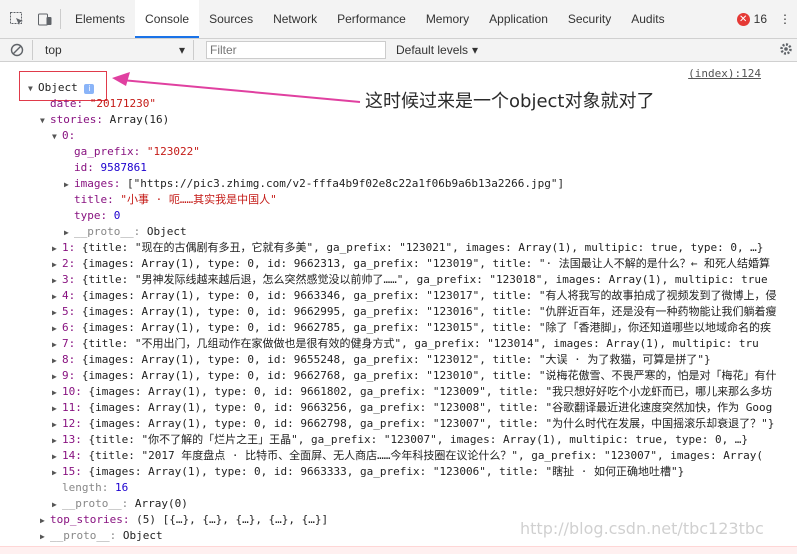  Describe the element at coordinates (760, 19) in the screenshot. I see `error-count: 16` at that location.